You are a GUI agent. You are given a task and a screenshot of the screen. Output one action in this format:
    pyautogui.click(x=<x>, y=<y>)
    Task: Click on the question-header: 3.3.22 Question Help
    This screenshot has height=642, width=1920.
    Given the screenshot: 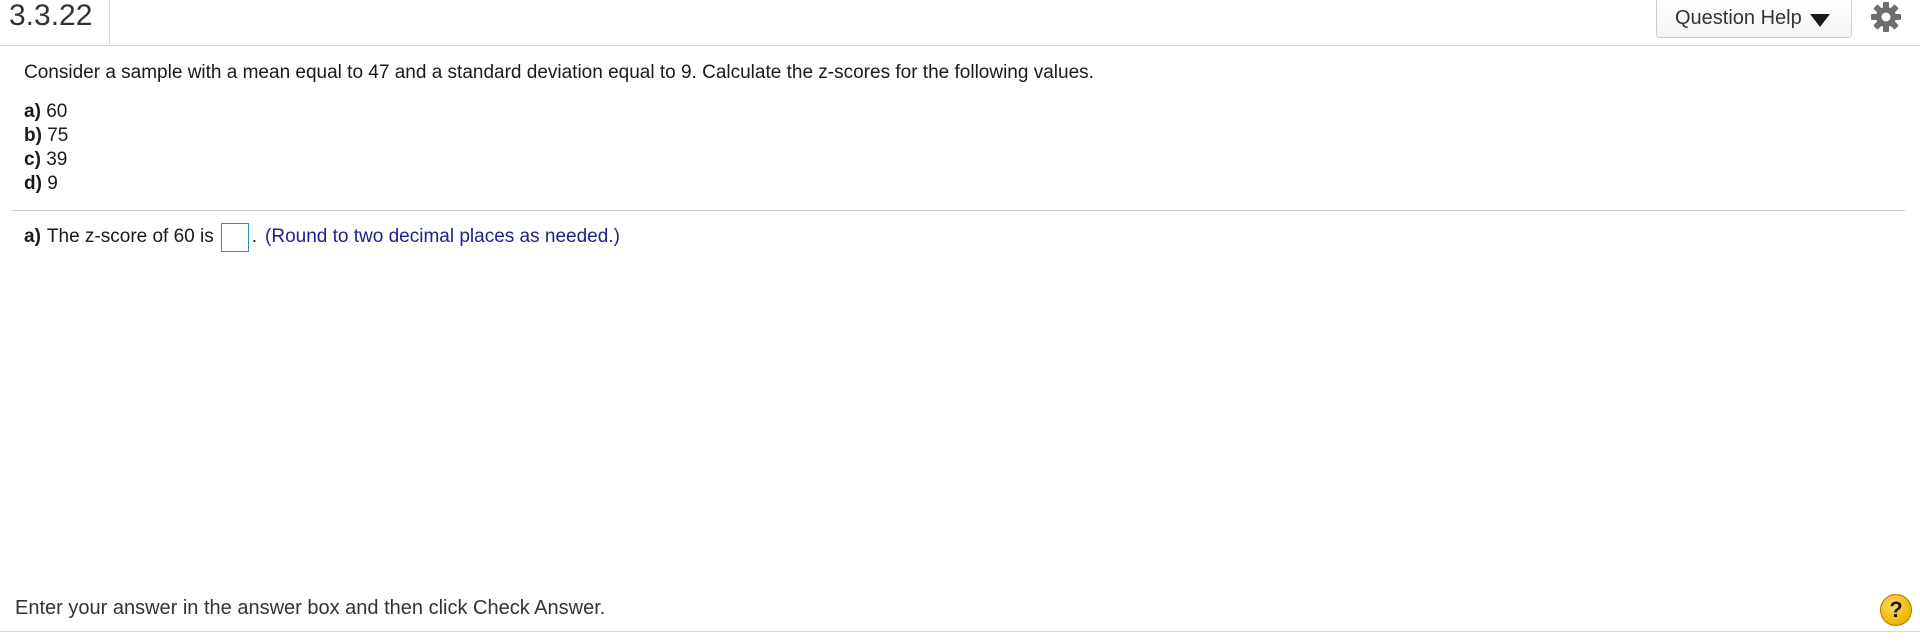 What is the action you would take?
    pyautogui.click(x=960, y=23)
    